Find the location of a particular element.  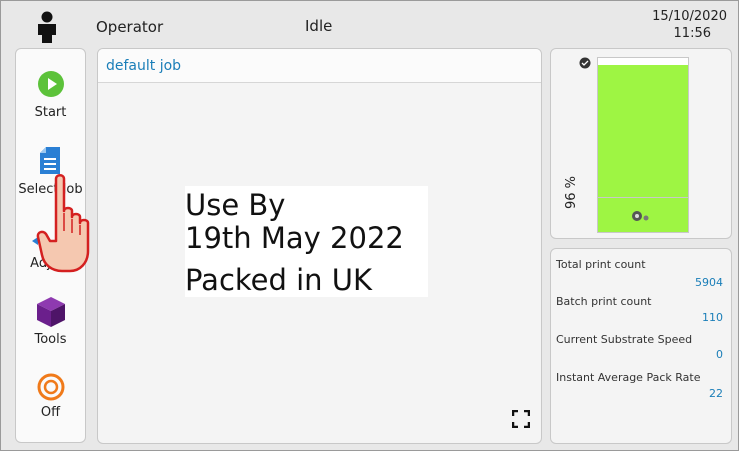

substrate-speed-label: Current Substrate Speed is located at coordinates (624, 339).